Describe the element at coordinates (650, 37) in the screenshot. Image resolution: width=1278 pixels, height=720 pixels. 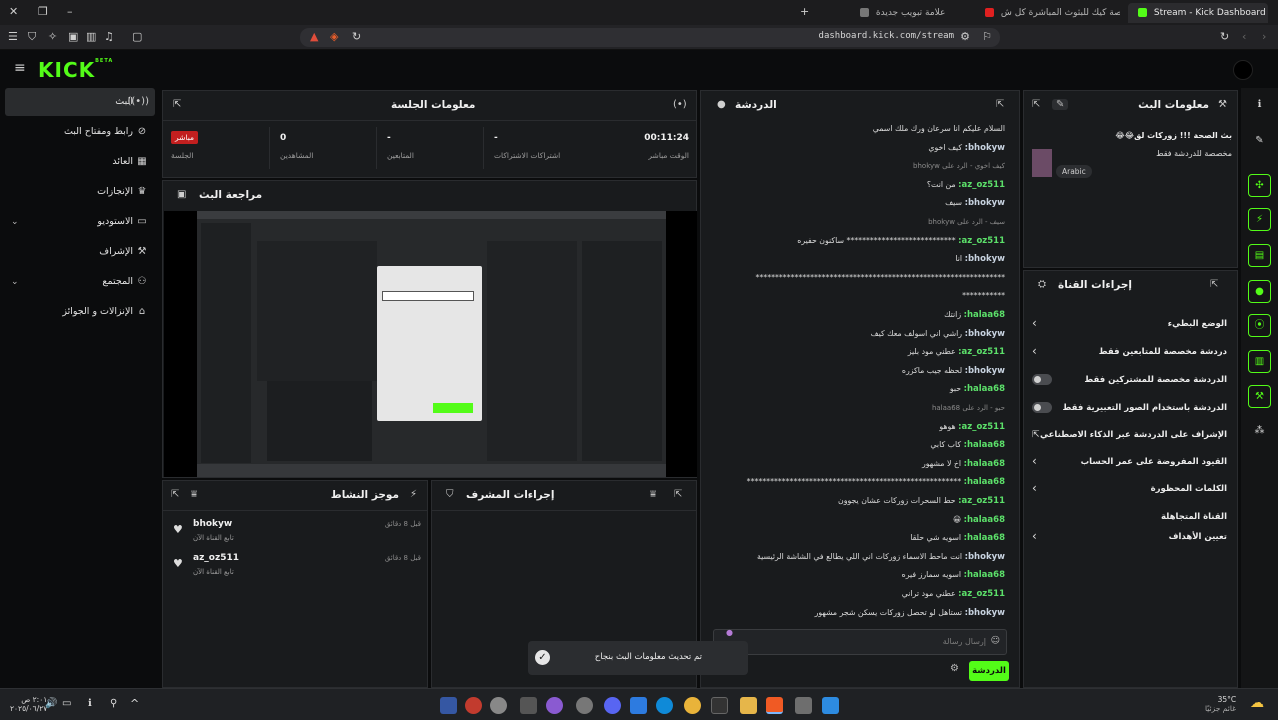
I see `address-bar: ▲ ◈ ↻ dashboard.kick.com/stream ⚙ ⚐` at that location.